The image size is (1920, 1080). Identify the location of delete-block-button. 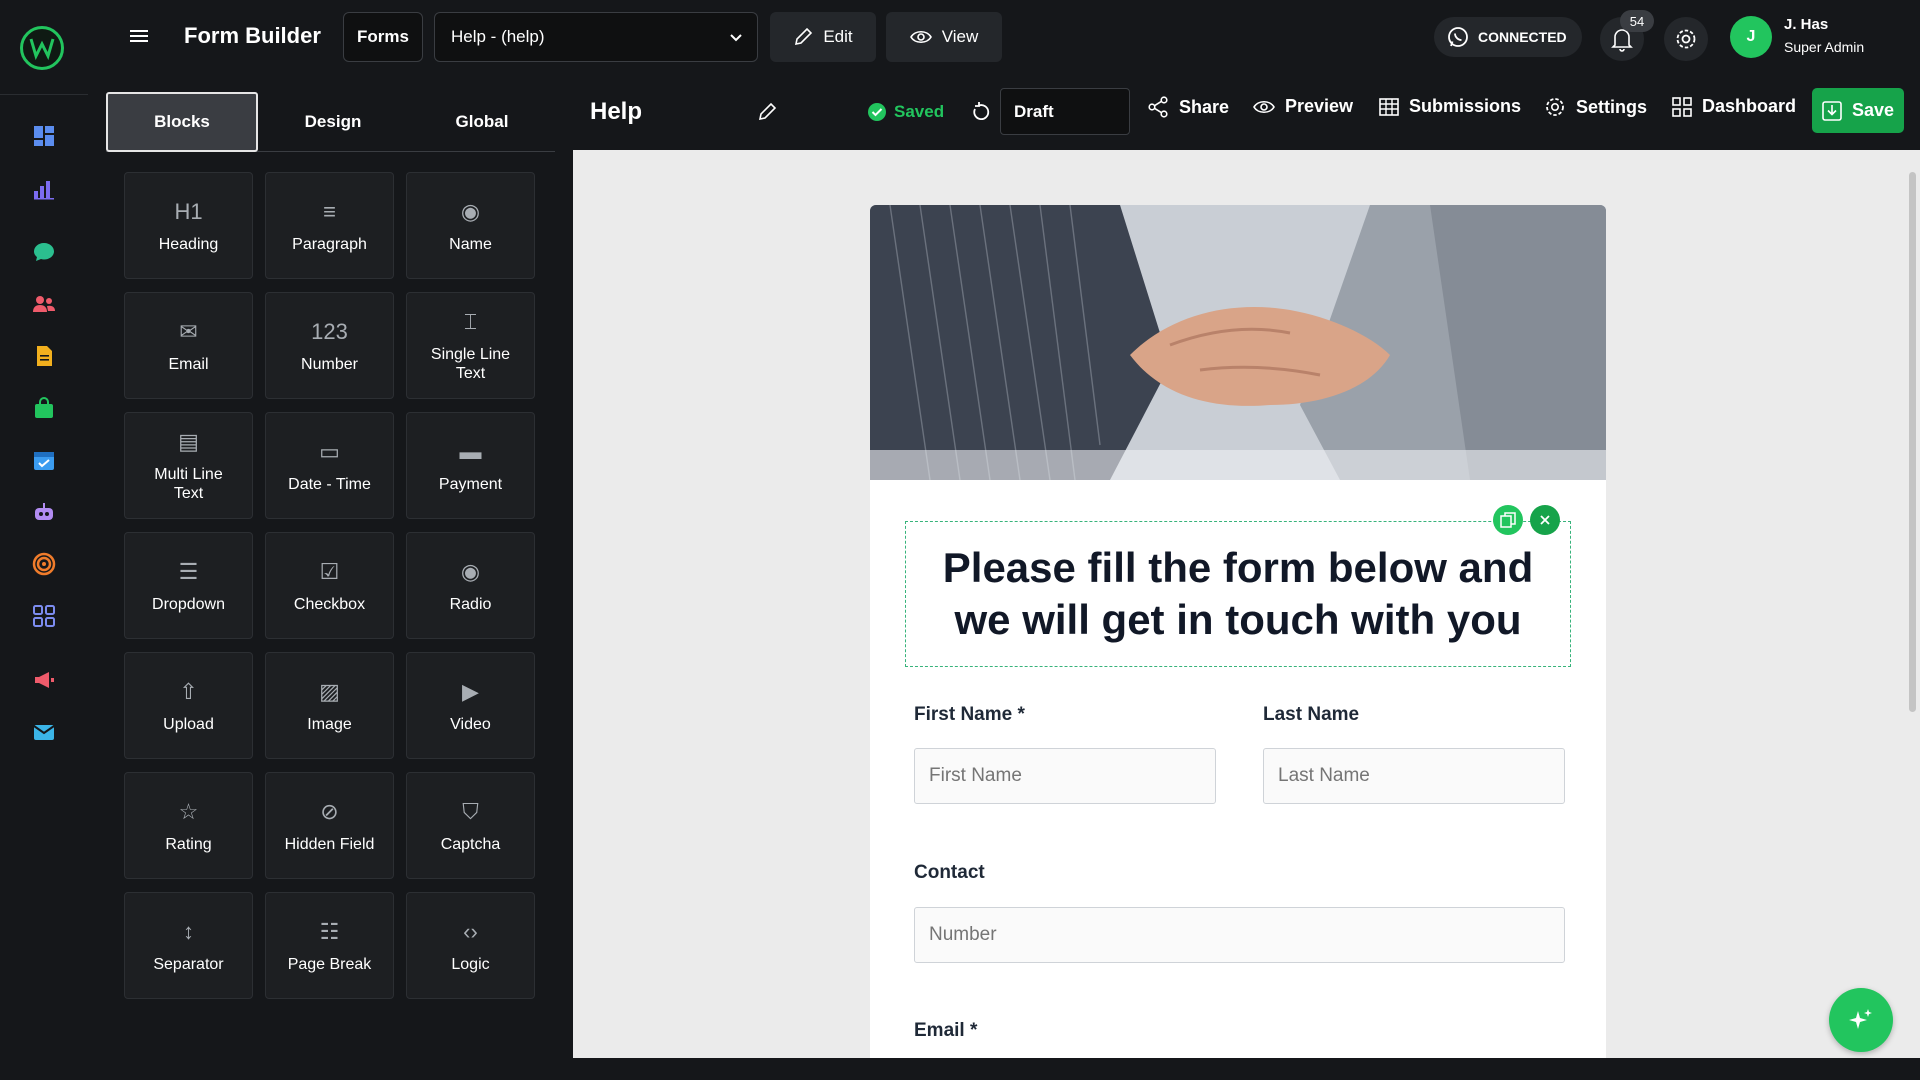
(1545, 520).